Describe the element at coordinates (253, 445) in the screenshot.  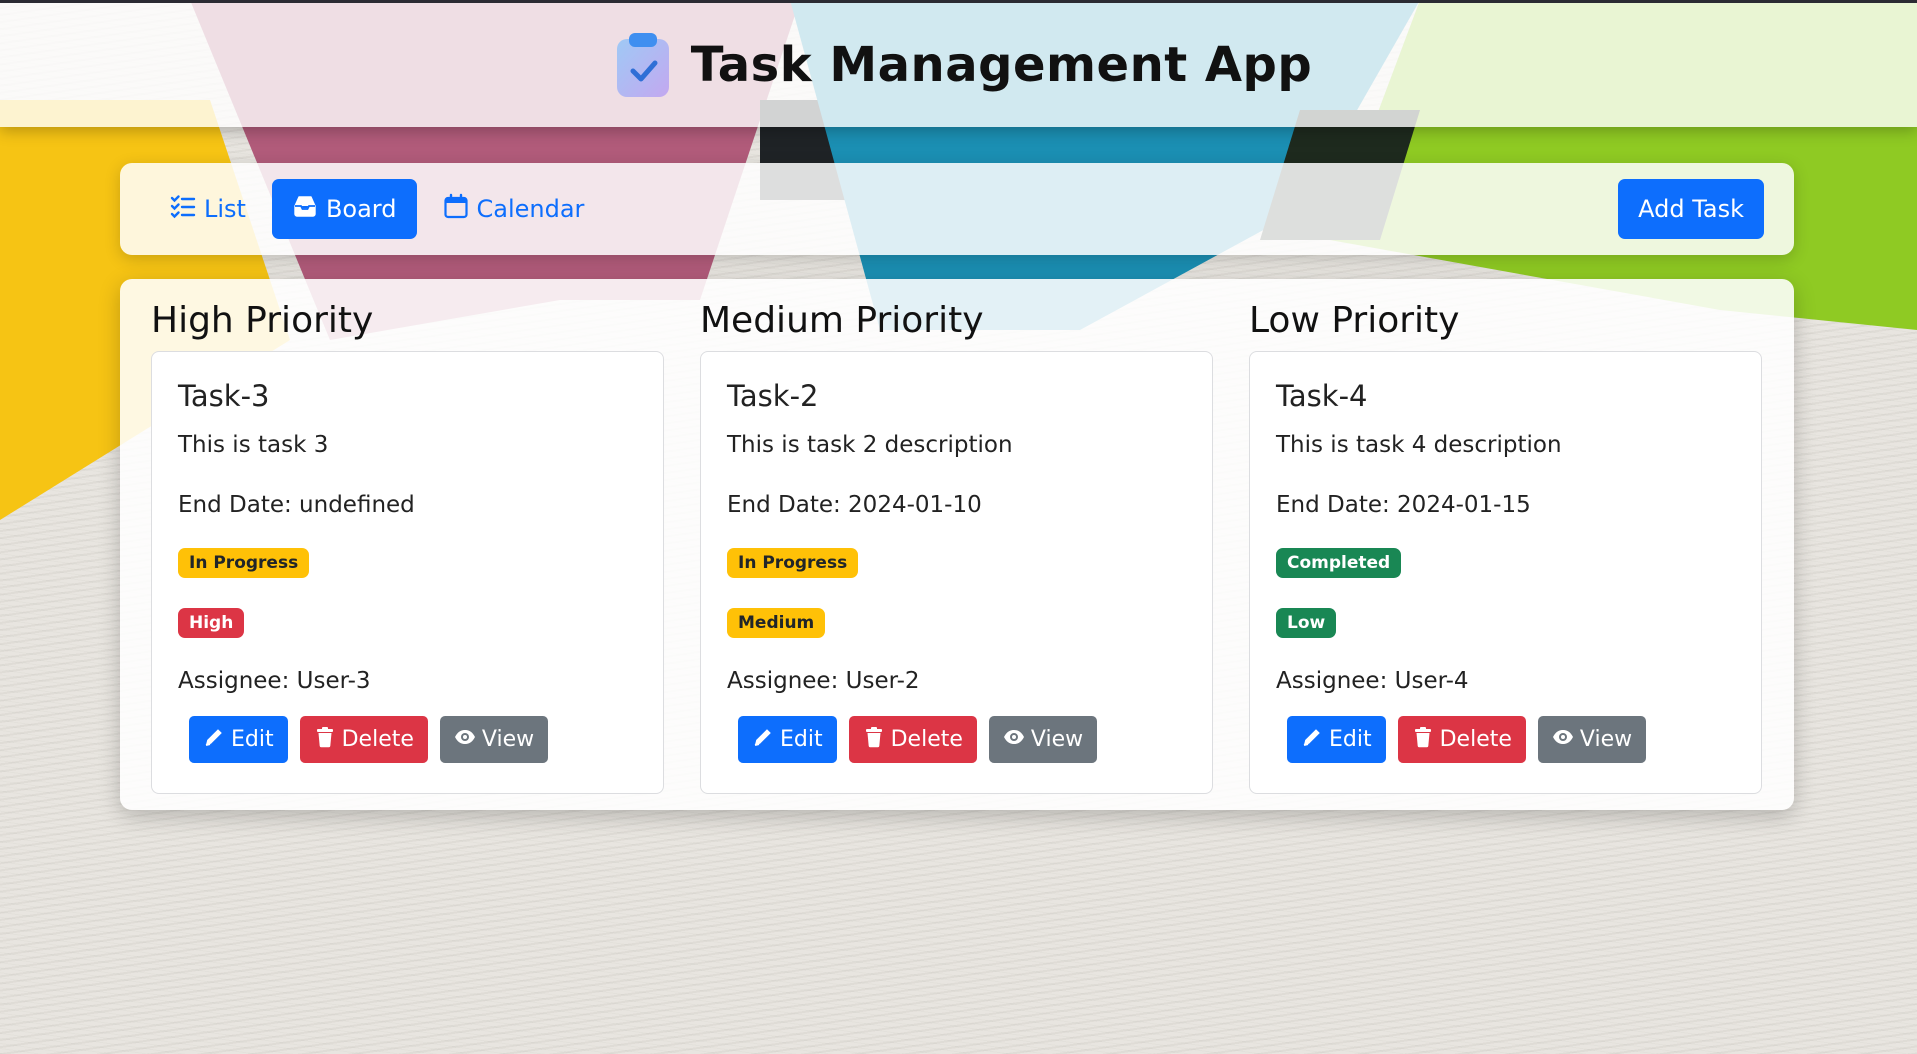
I see `task-description: This is task 3` at that location.